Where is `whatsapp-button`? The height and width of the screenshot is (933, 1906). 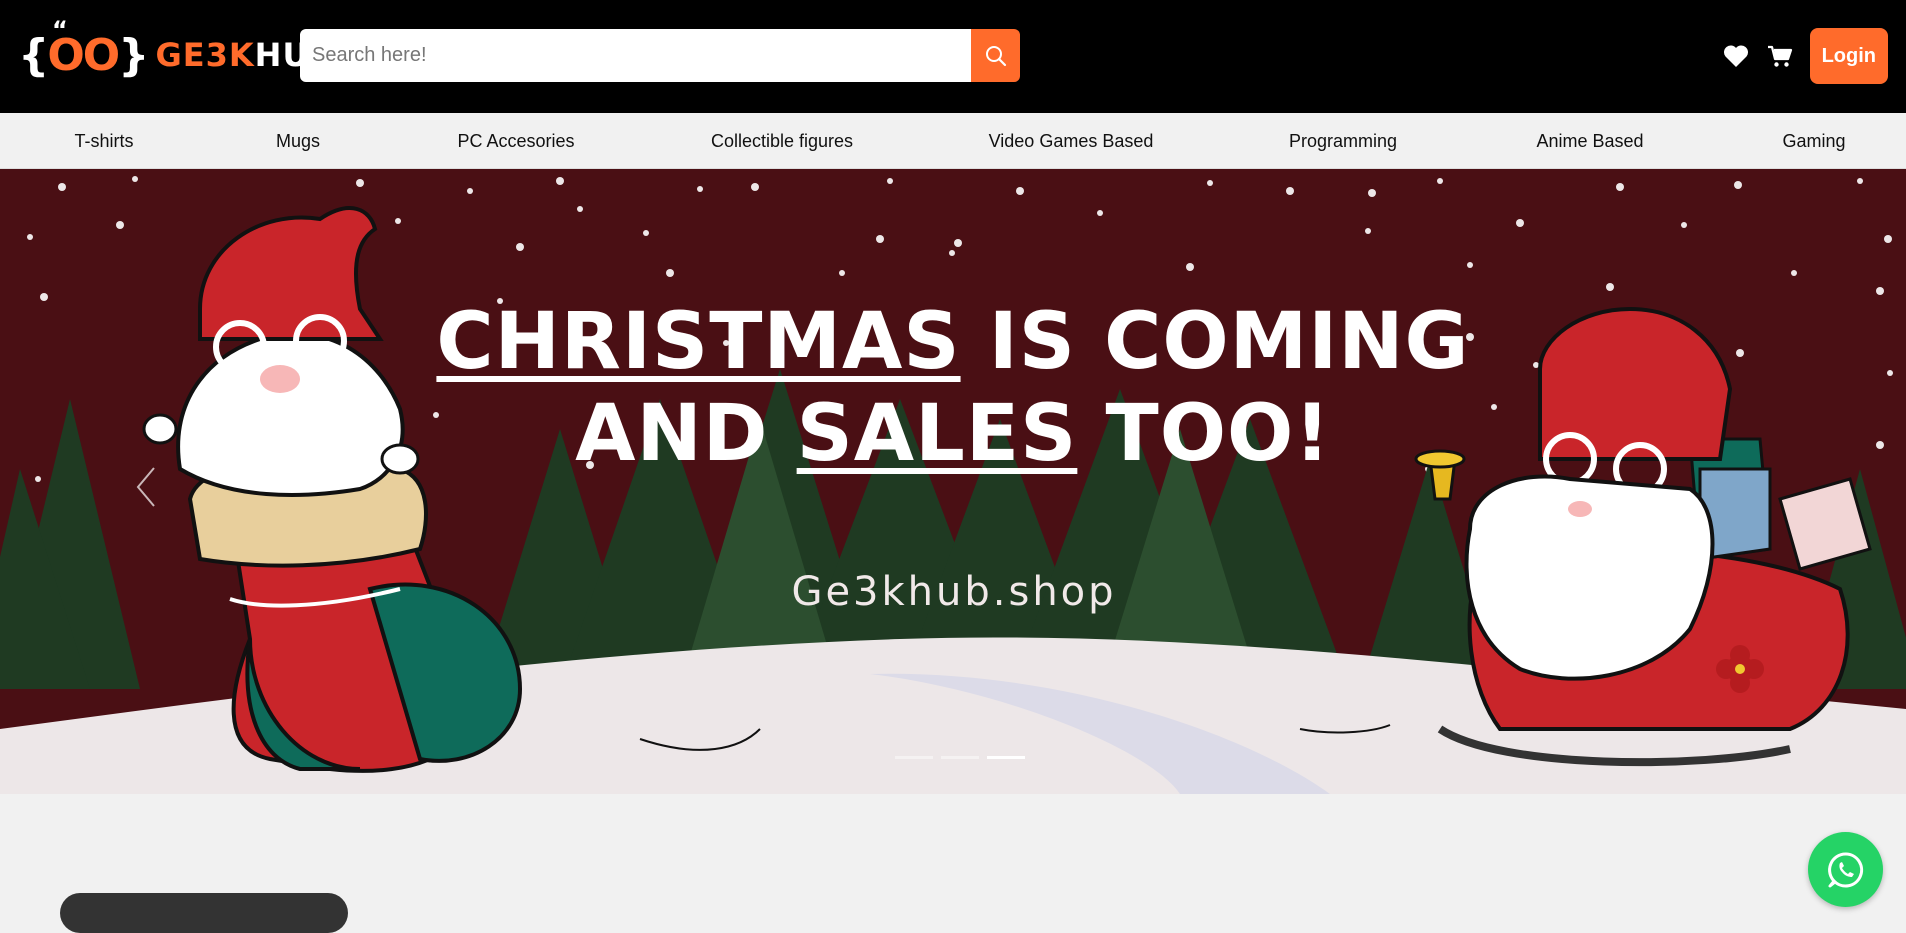 whatsapp-button is located at coordinates (1845, 869).